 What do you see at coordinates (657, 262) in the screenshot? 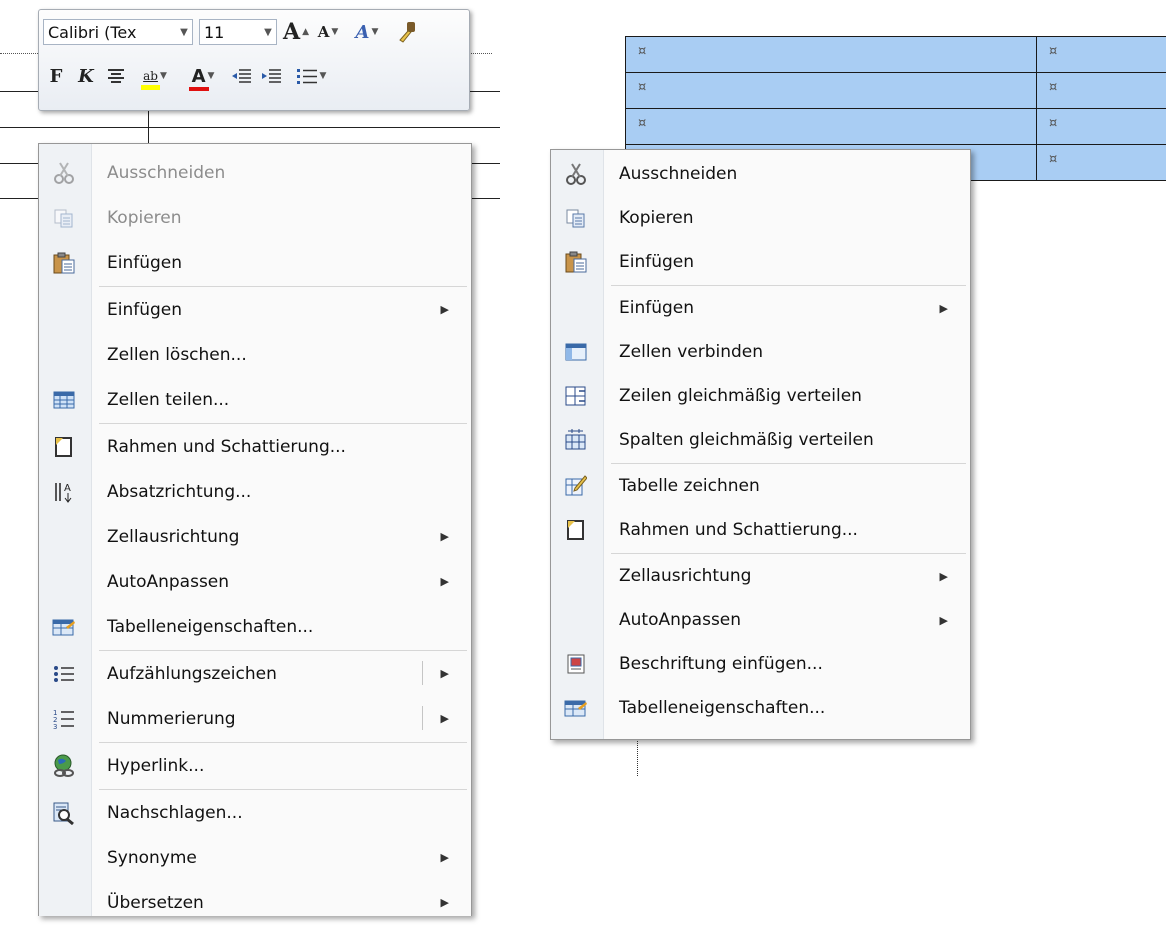
I see `menu-item-label: Einfügen` at bounding box center [657, 262].